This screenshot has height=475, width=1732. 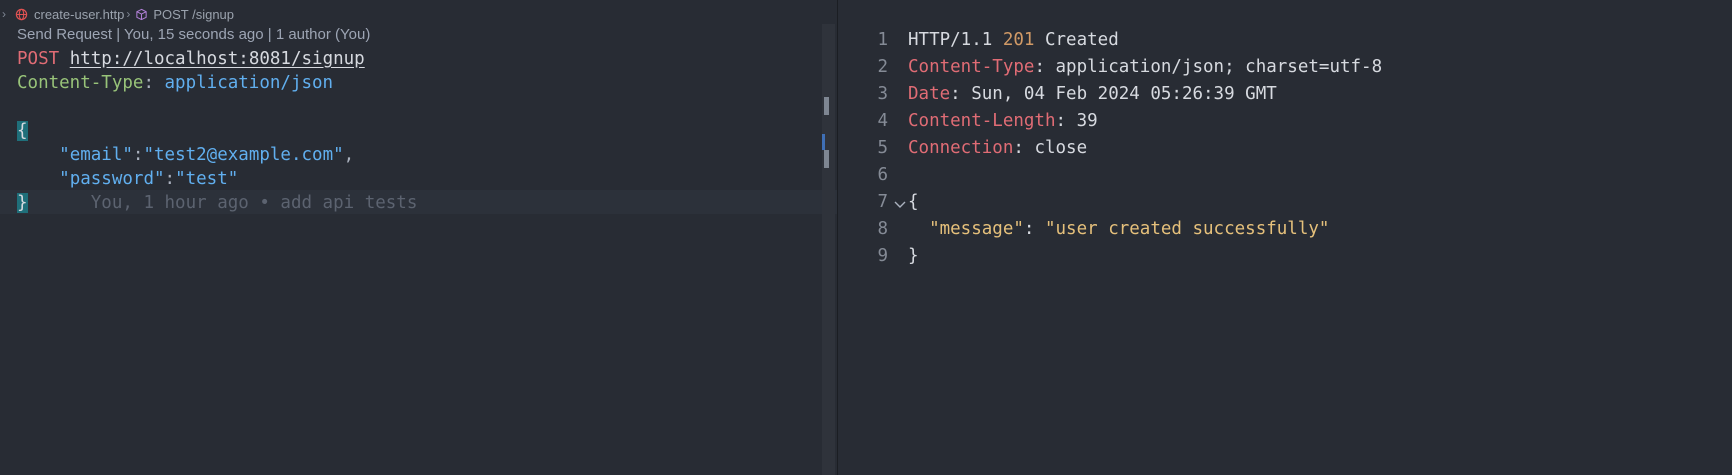 I want to click on line-number-gutter: 1 2 3 4 5 6 7 8 9, so click(x=863, y=148).